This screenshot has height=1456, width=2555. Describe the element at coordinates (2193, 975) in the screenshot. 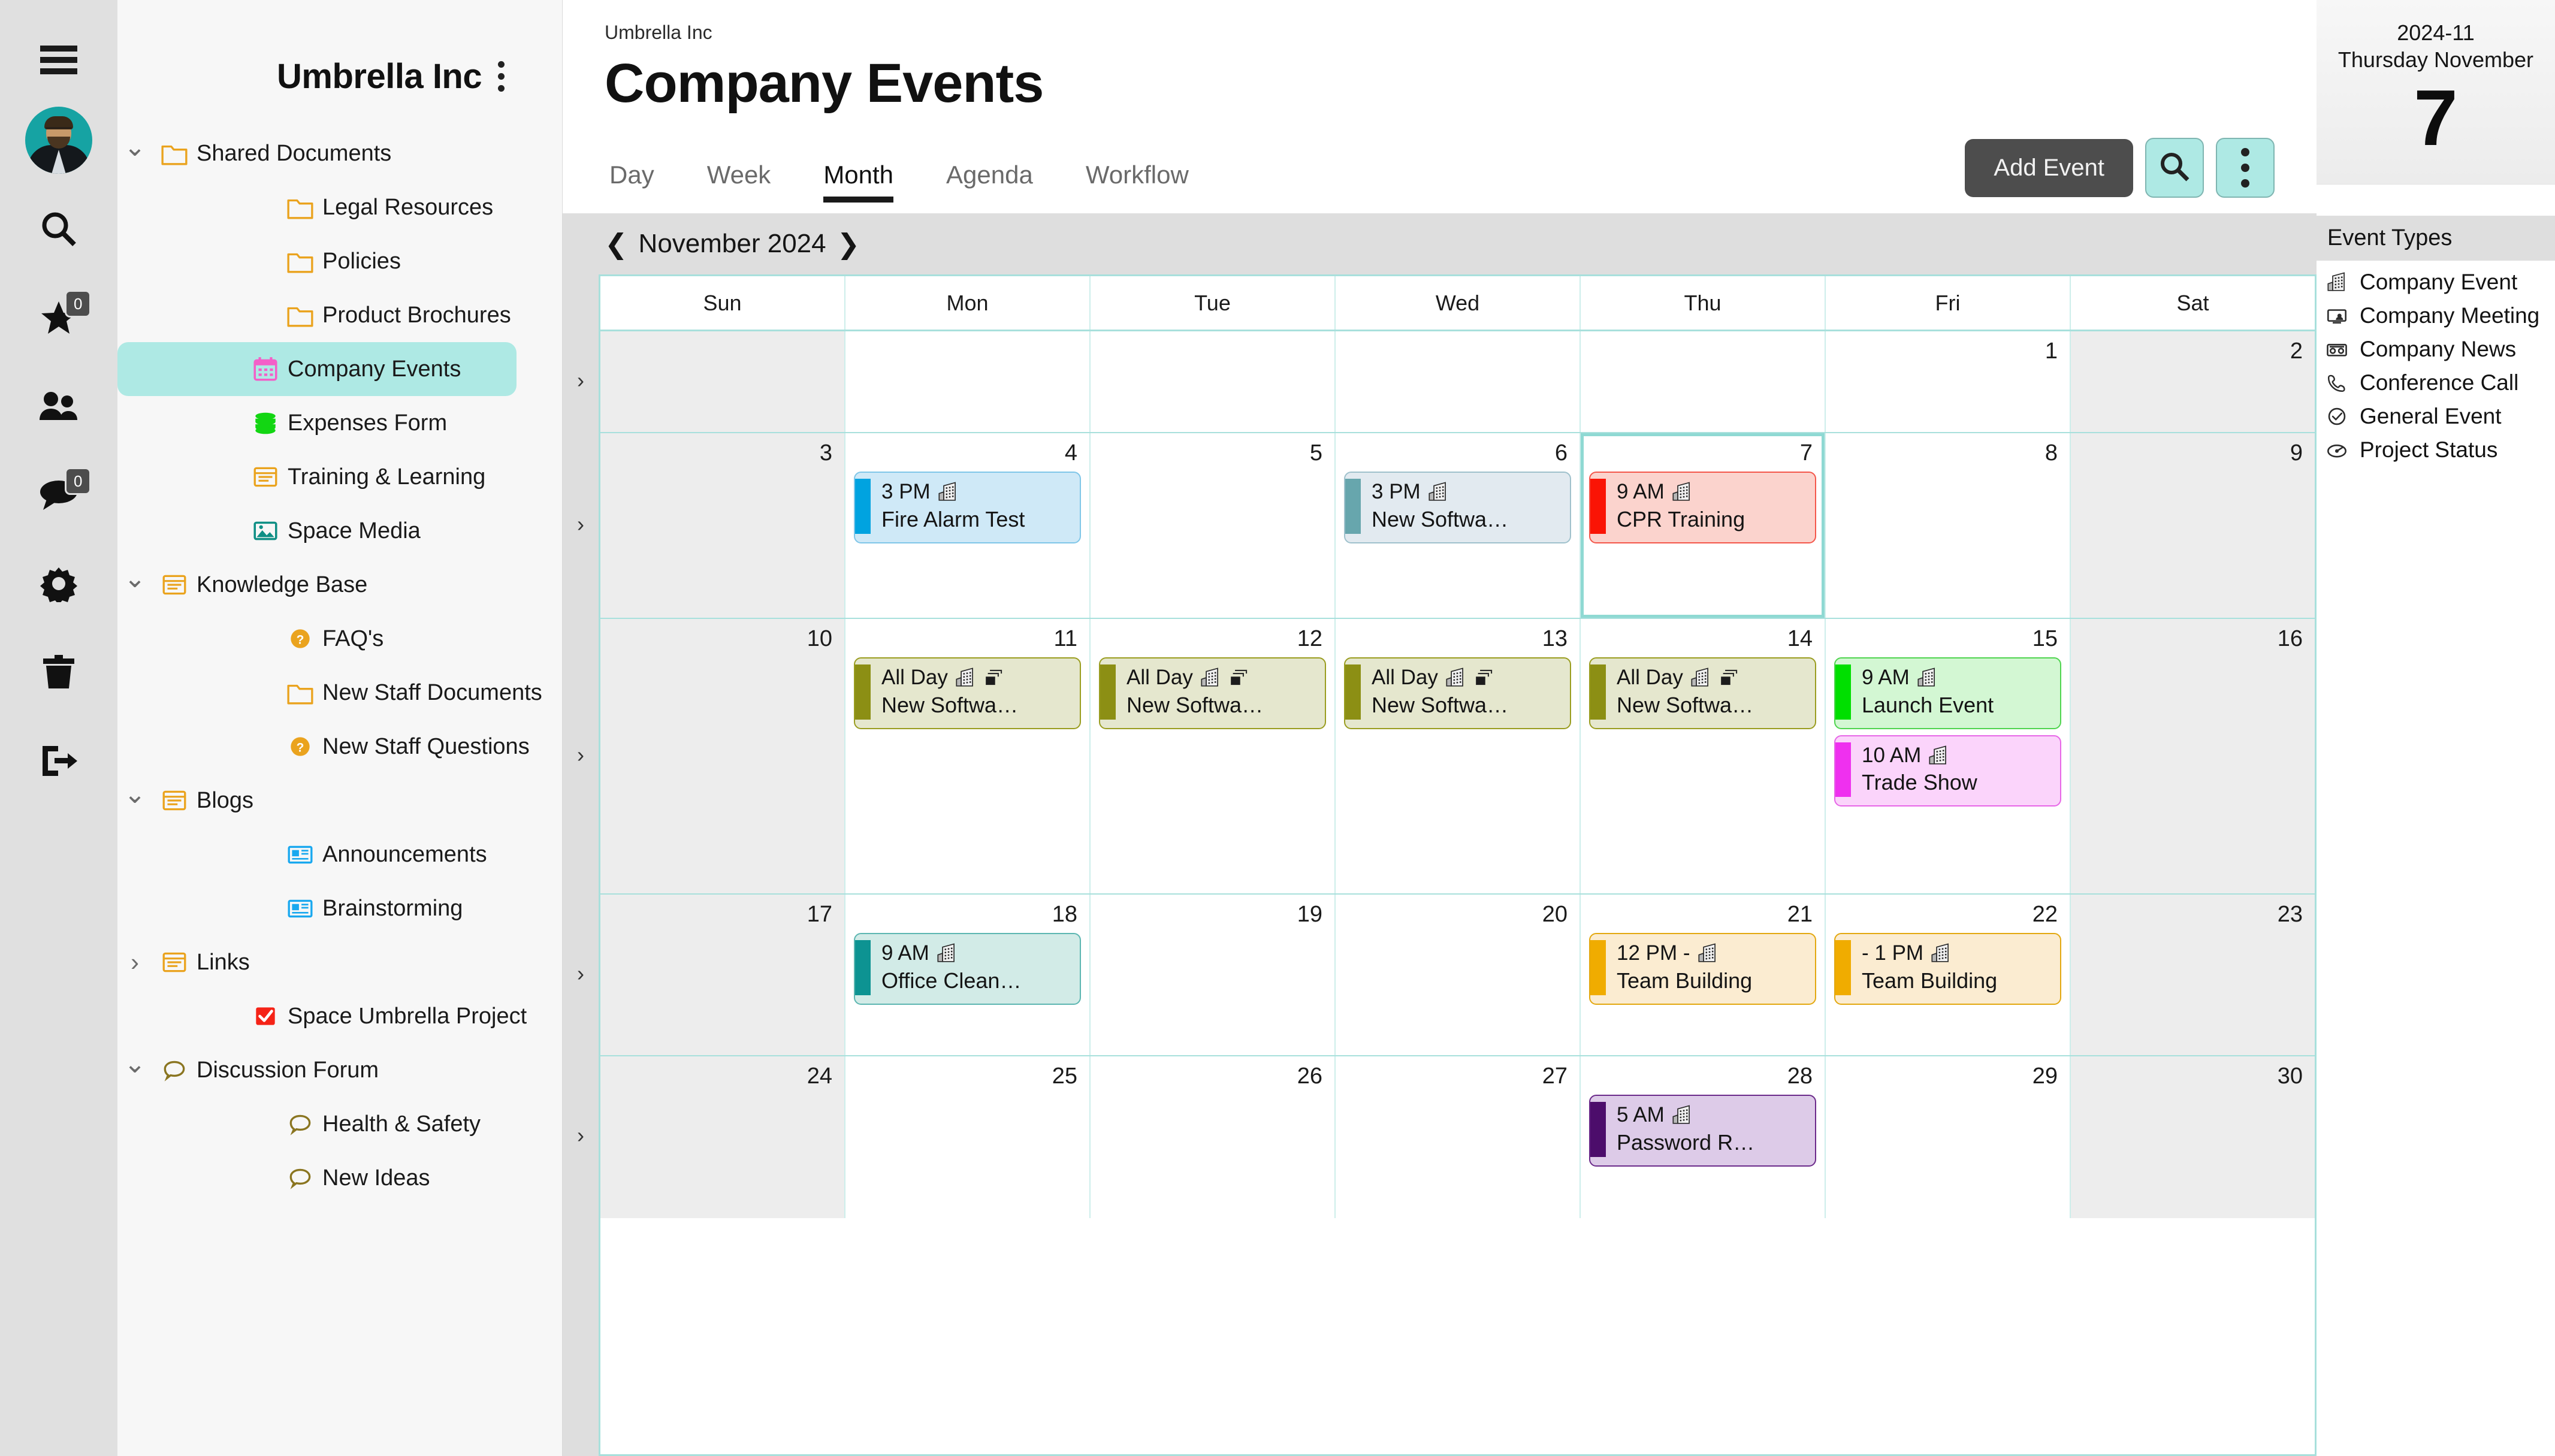

I see `day-cell: 23` at that location.